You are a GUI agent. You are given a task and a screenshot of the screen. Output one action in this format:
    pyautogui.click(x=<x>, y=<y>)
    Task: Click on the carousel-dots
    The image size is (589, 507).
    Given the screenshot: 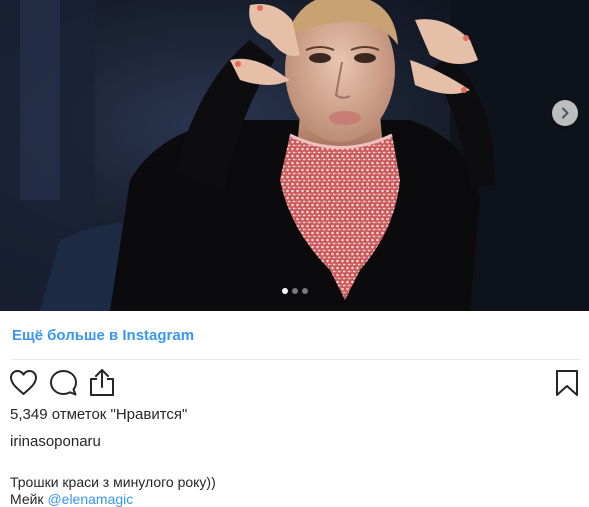 What is the action you would take?
    pyautogui.click(x=294, y=291)
    